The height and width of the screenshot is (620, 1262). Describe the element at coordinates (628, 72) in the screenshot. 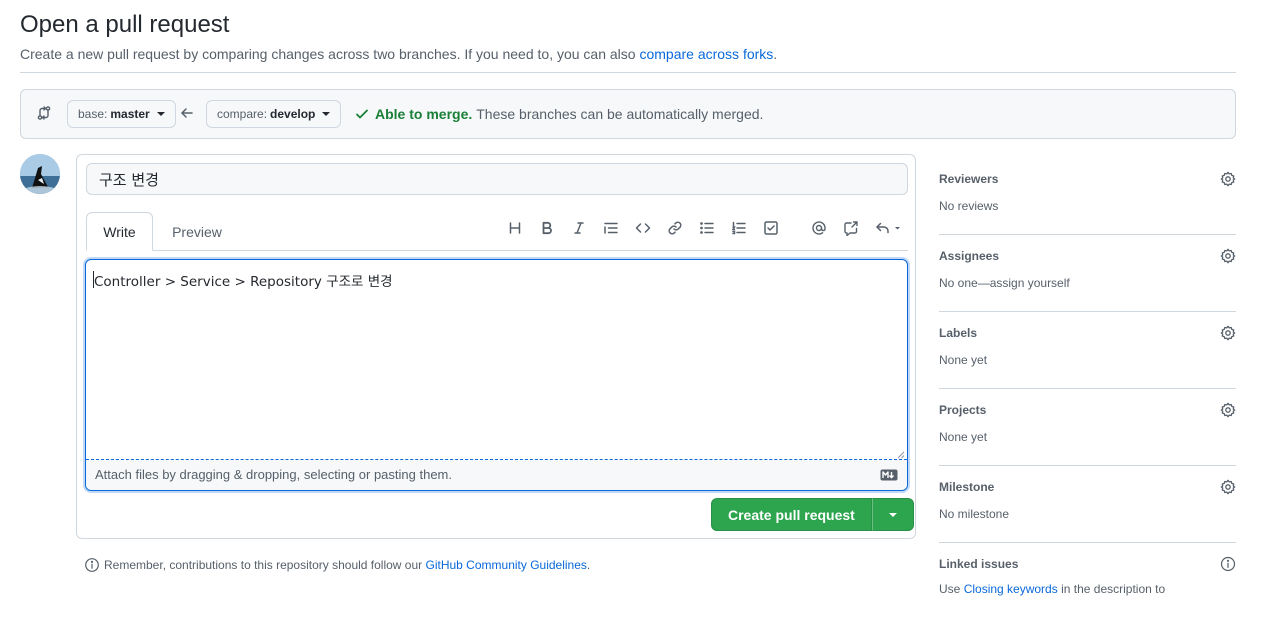

I see `header-divider` at that location.